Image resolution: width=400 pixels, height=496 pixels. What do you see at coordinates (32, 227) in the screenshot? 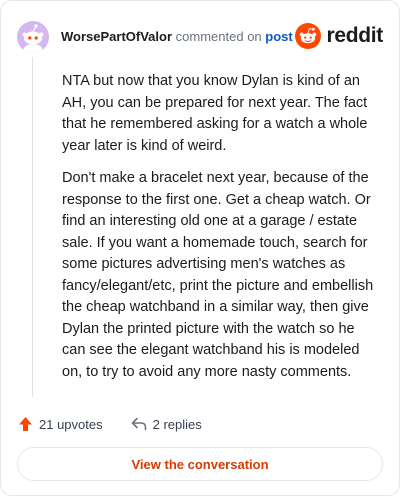
I see `thread-line` at bounding box center [32, 227].